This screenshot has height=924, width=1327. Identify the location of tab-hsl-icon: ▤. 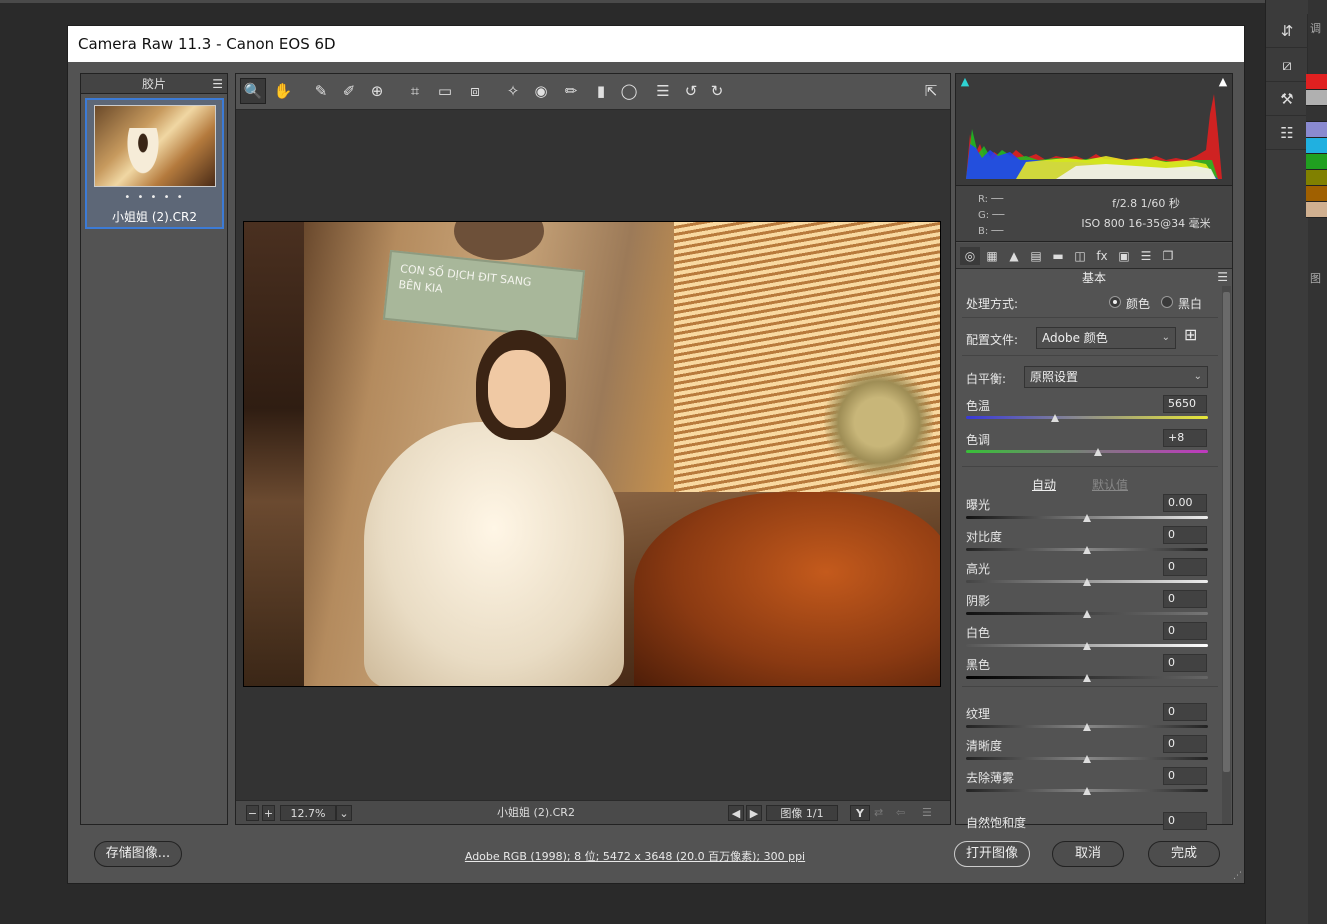
(1036, 256).